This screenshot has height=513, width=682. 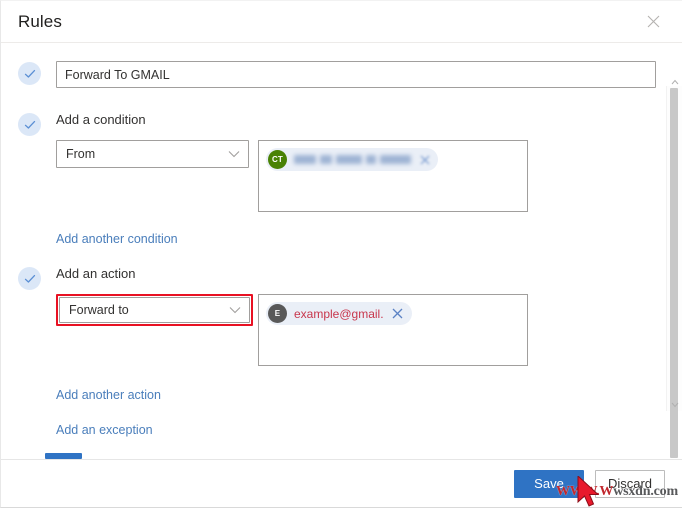 I want to click on condition-recipient-chip: CT, so click(x=352, y=159).